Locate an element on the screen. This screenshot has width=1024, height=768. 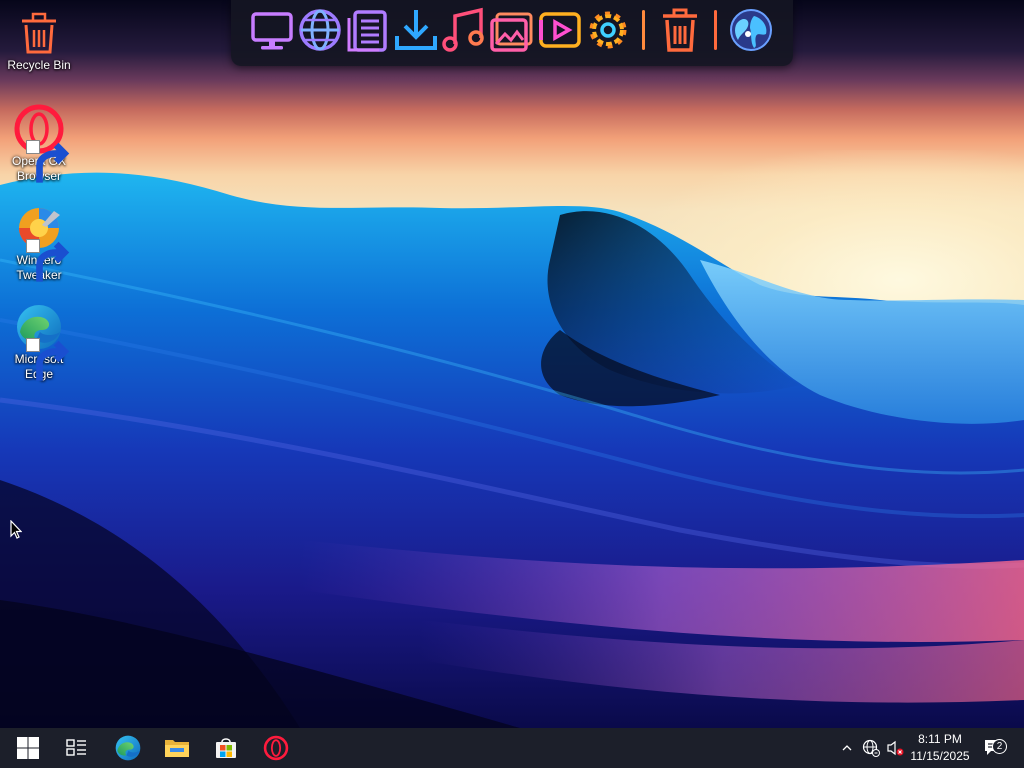
network-button is located at coordinates (871, 748).